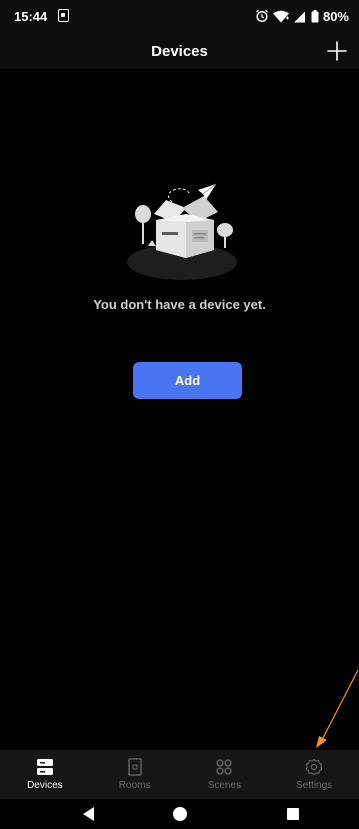  I want to click on home-circle-icon, so click(180, 814).